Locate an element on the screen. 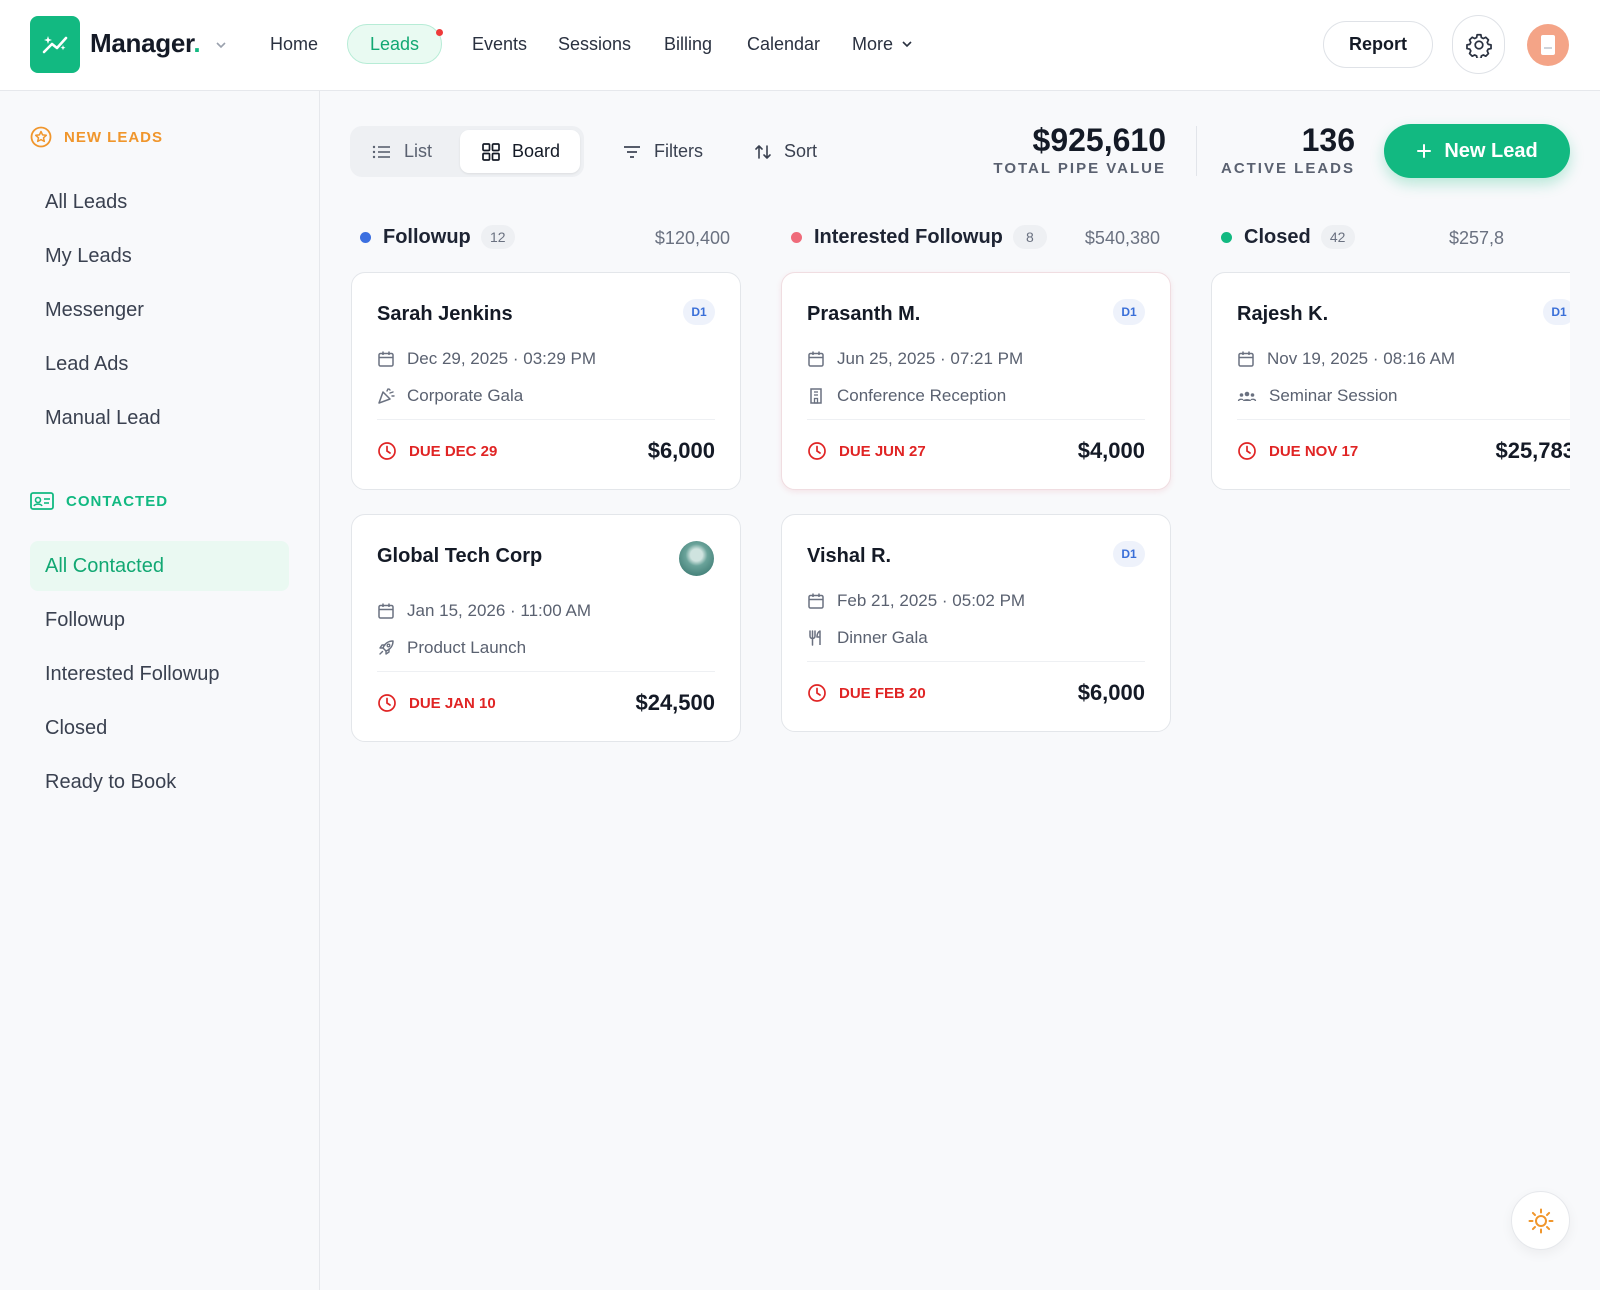 This screenshot has width=1600, height=1290. plus-icon is located at coordinates (1424, 151).